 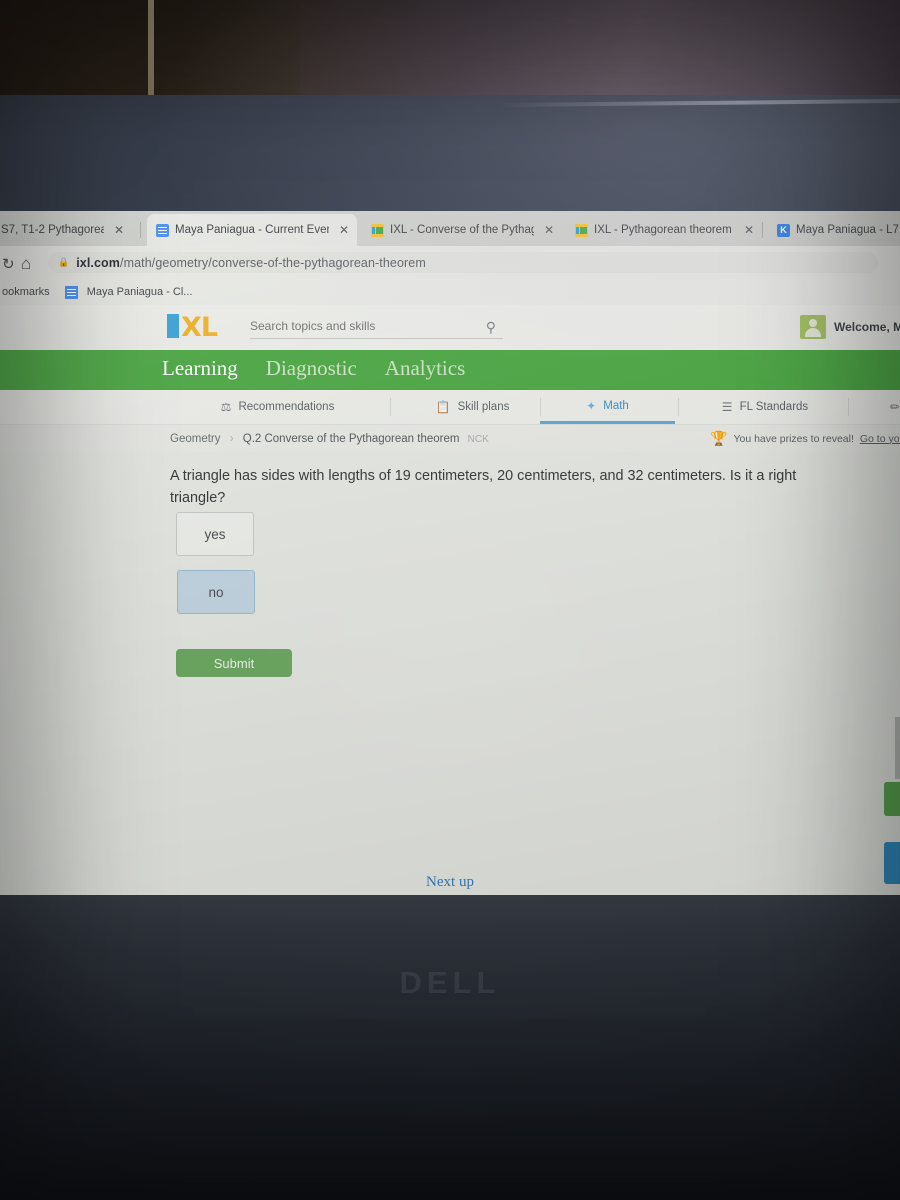 I want to click on browser-tab-0: S7, T1-2 Pythagorean T ✕, so click(x=66, y=230).